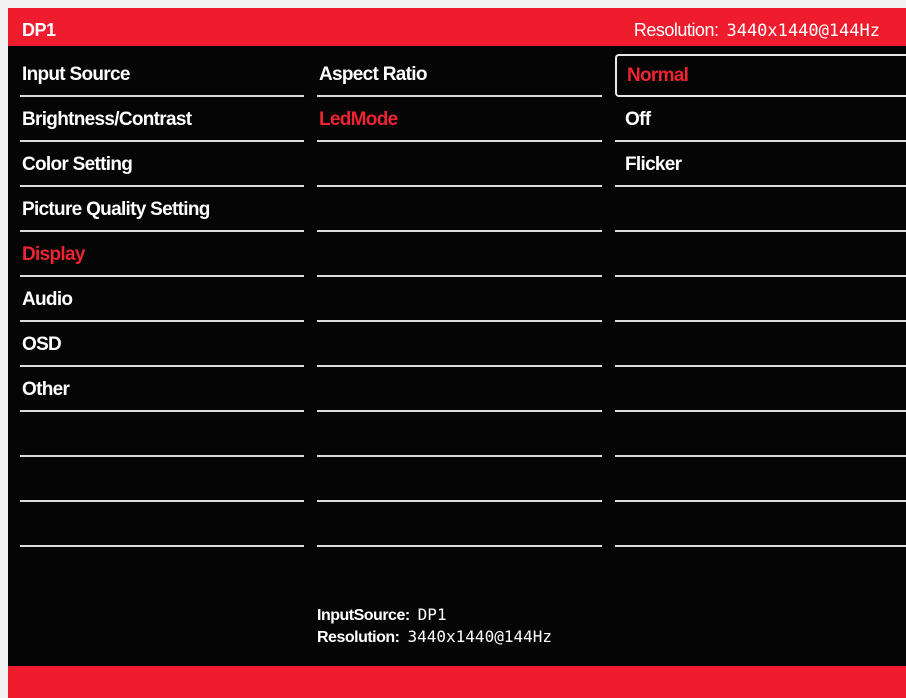  I want to click on menu-item-label: OSD, so click(42, 344).